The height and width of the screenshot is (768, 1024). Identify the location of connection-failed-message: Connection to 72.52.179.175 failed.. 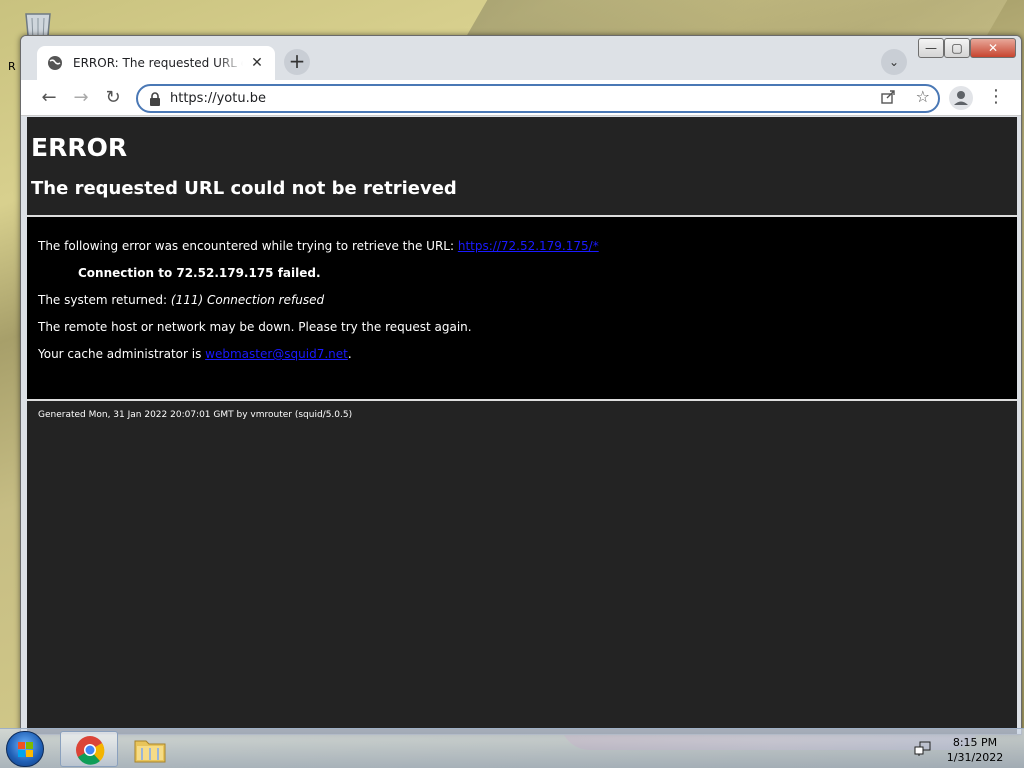
(199, 273).